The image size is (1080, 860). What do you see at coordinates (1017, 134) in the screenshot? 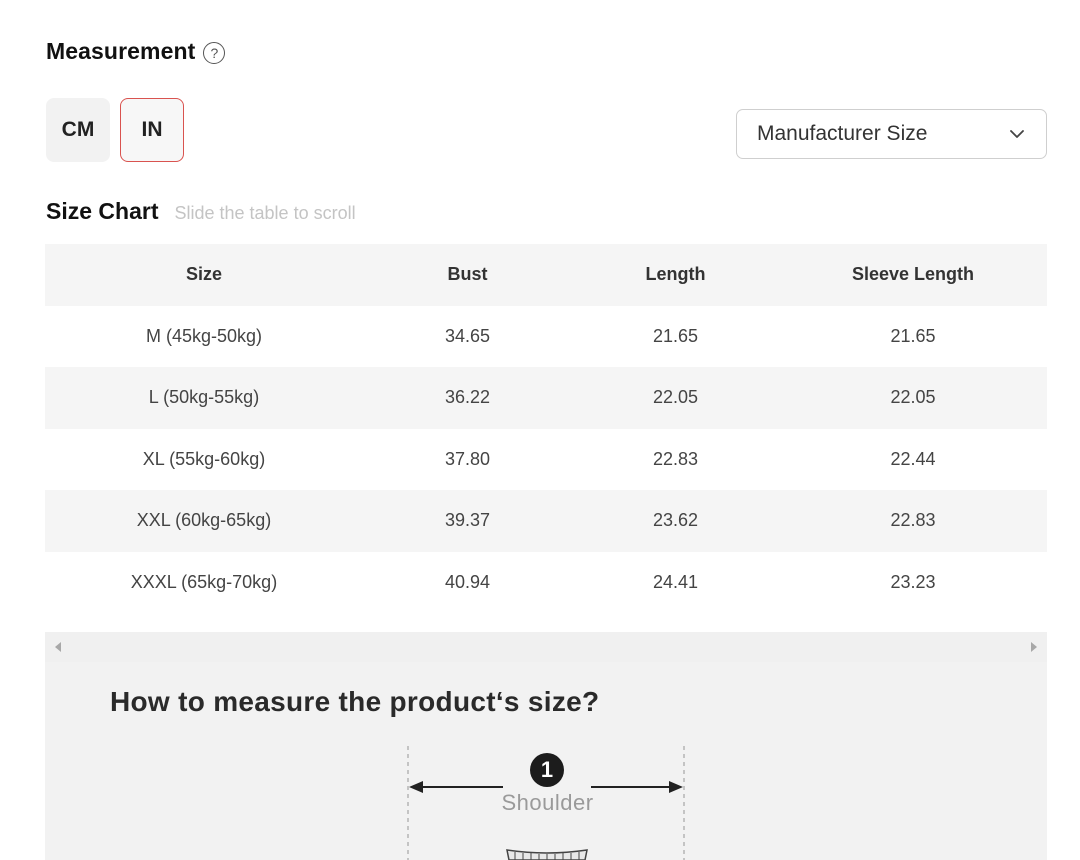
I see `chevron-down-icon` at bounding box center [1017, 134].